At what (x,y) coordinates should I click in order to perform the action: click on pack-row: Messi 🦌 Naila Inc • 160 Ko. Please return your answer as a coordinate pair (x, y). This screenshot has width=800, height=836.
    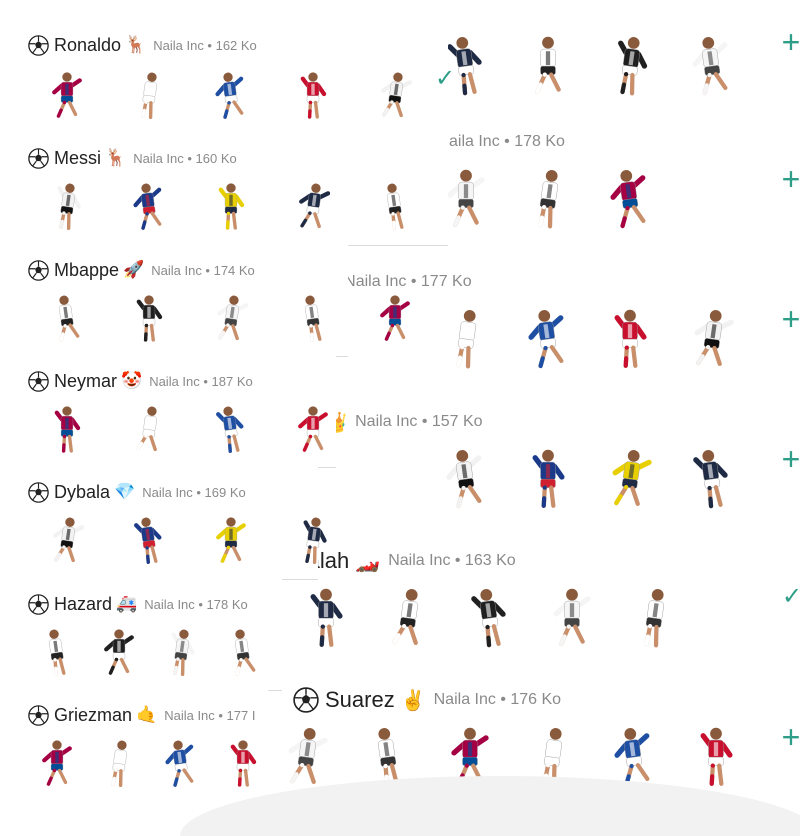
    Looking at the image, I should click on (224, 189).